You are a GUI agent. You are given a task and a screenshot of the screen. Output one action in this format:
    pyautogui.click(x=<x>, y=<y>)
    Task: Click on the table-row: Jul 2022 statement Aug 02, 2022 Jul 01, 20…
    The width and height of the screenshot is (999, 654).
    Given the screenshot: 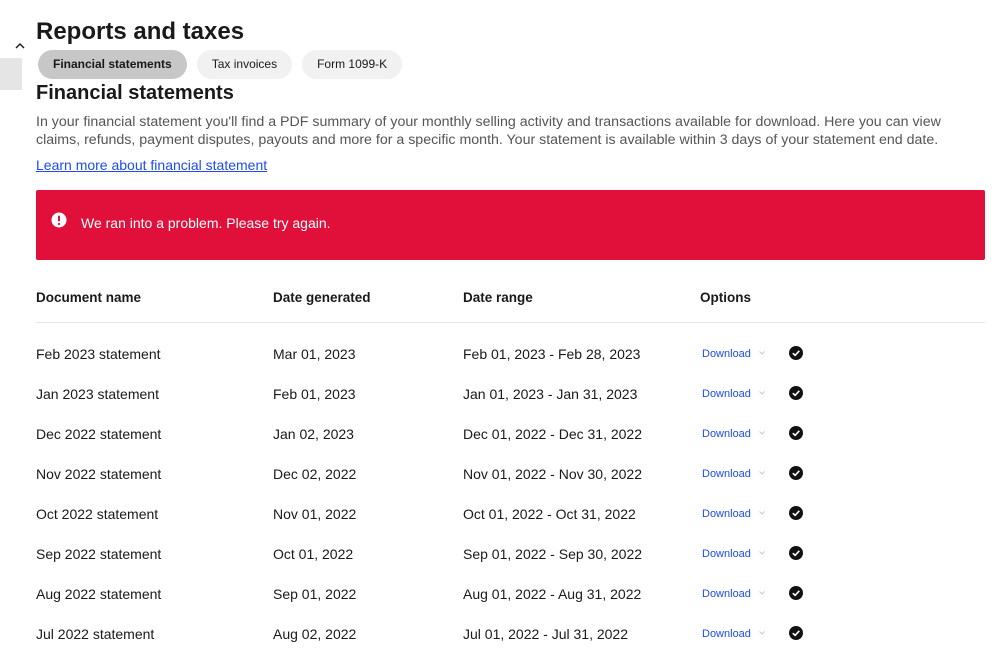 What is the action you would take?
    pyautogui.click(x=510, y=634)
    